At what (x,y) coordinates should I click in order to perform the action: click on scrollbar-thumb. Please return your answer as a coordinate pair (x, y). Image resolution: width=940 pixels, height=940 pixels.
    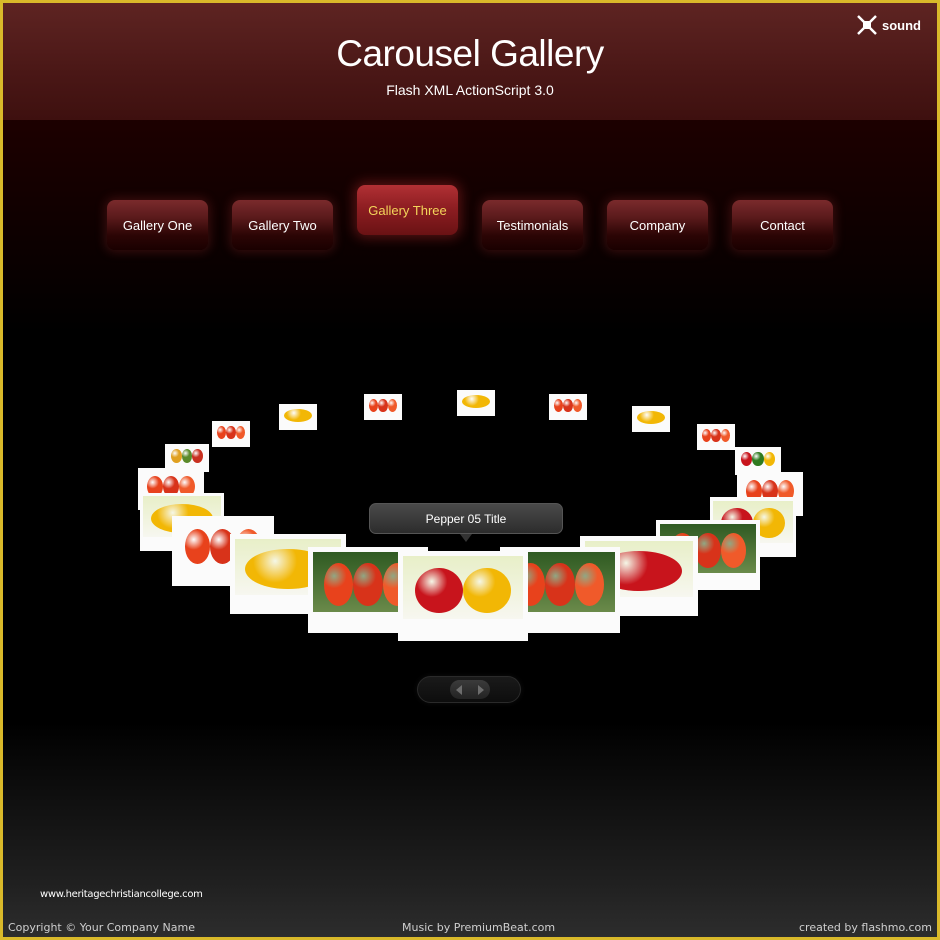
    Looking at the image, I should click on (470, 689).